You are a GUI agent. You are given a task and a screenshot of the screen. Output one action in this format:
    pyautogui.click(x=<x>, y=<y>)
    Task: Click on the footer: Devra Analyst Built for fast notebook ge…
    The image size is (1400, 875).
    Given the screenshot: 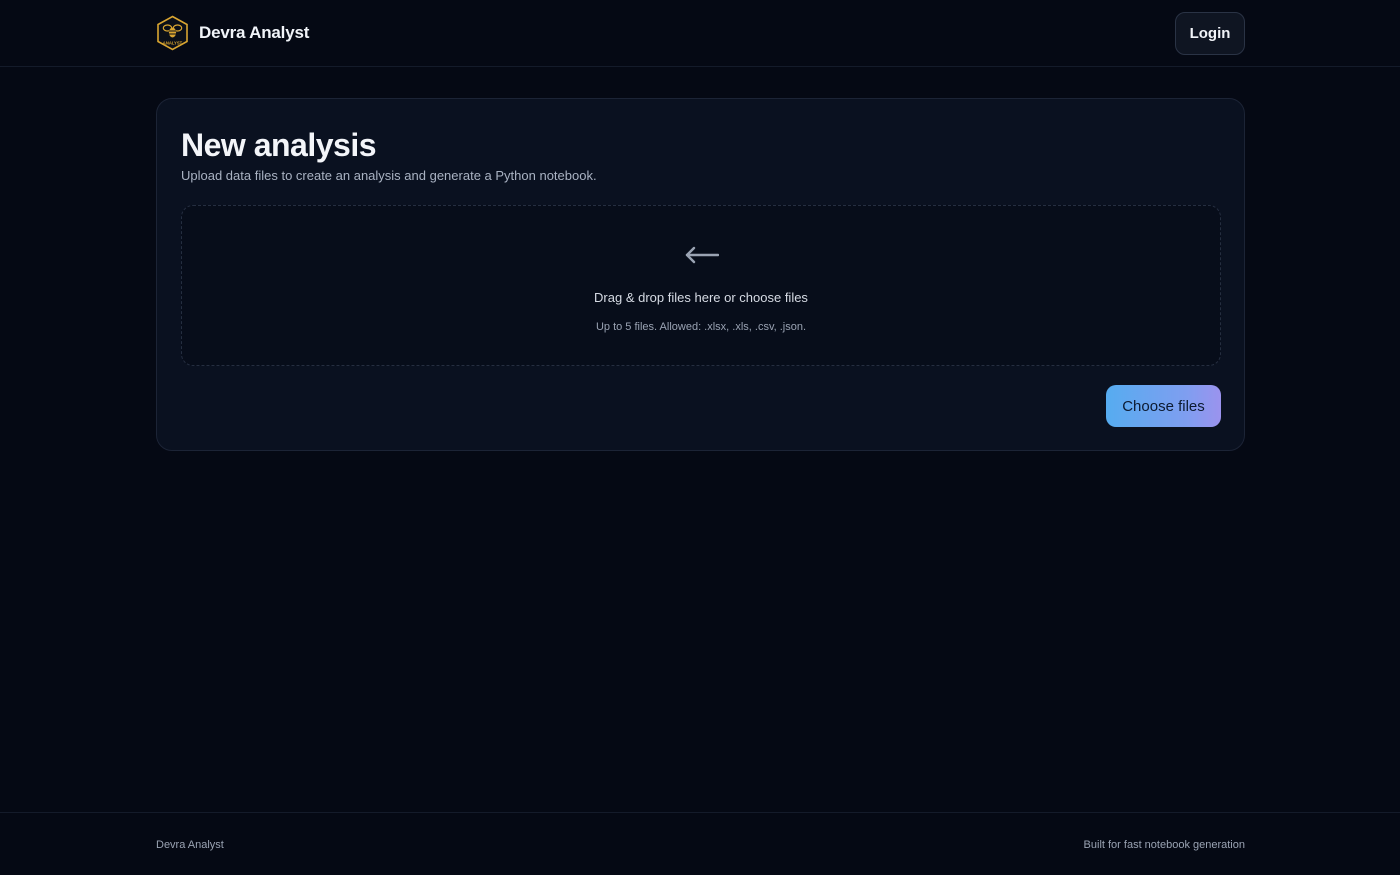 What is the action you would take?
    pyautogui.click(x=700, y=843)
    